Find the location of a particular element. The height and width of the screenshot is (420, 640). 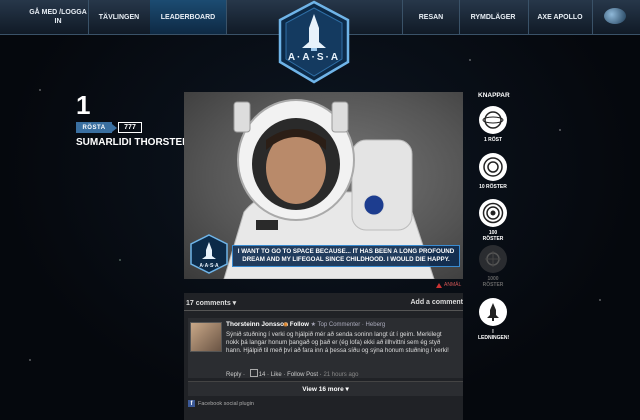

follow-link: Follow is located at coordinates (299, 325).